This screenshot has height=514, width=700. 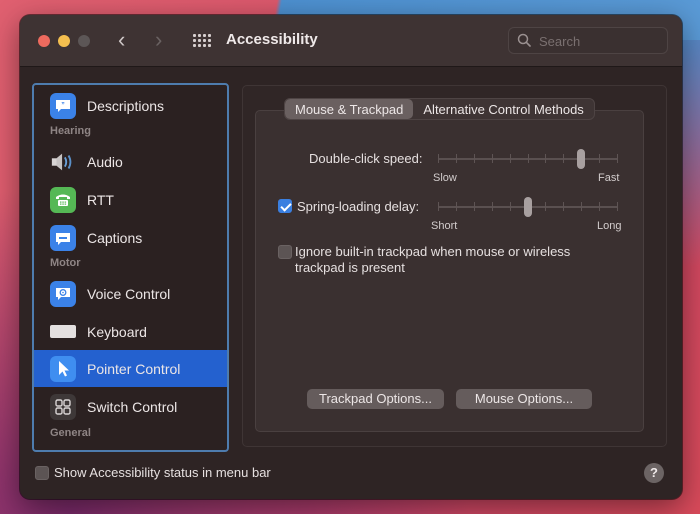 I want to click on speaker-icon, so click(x=63, y=162).